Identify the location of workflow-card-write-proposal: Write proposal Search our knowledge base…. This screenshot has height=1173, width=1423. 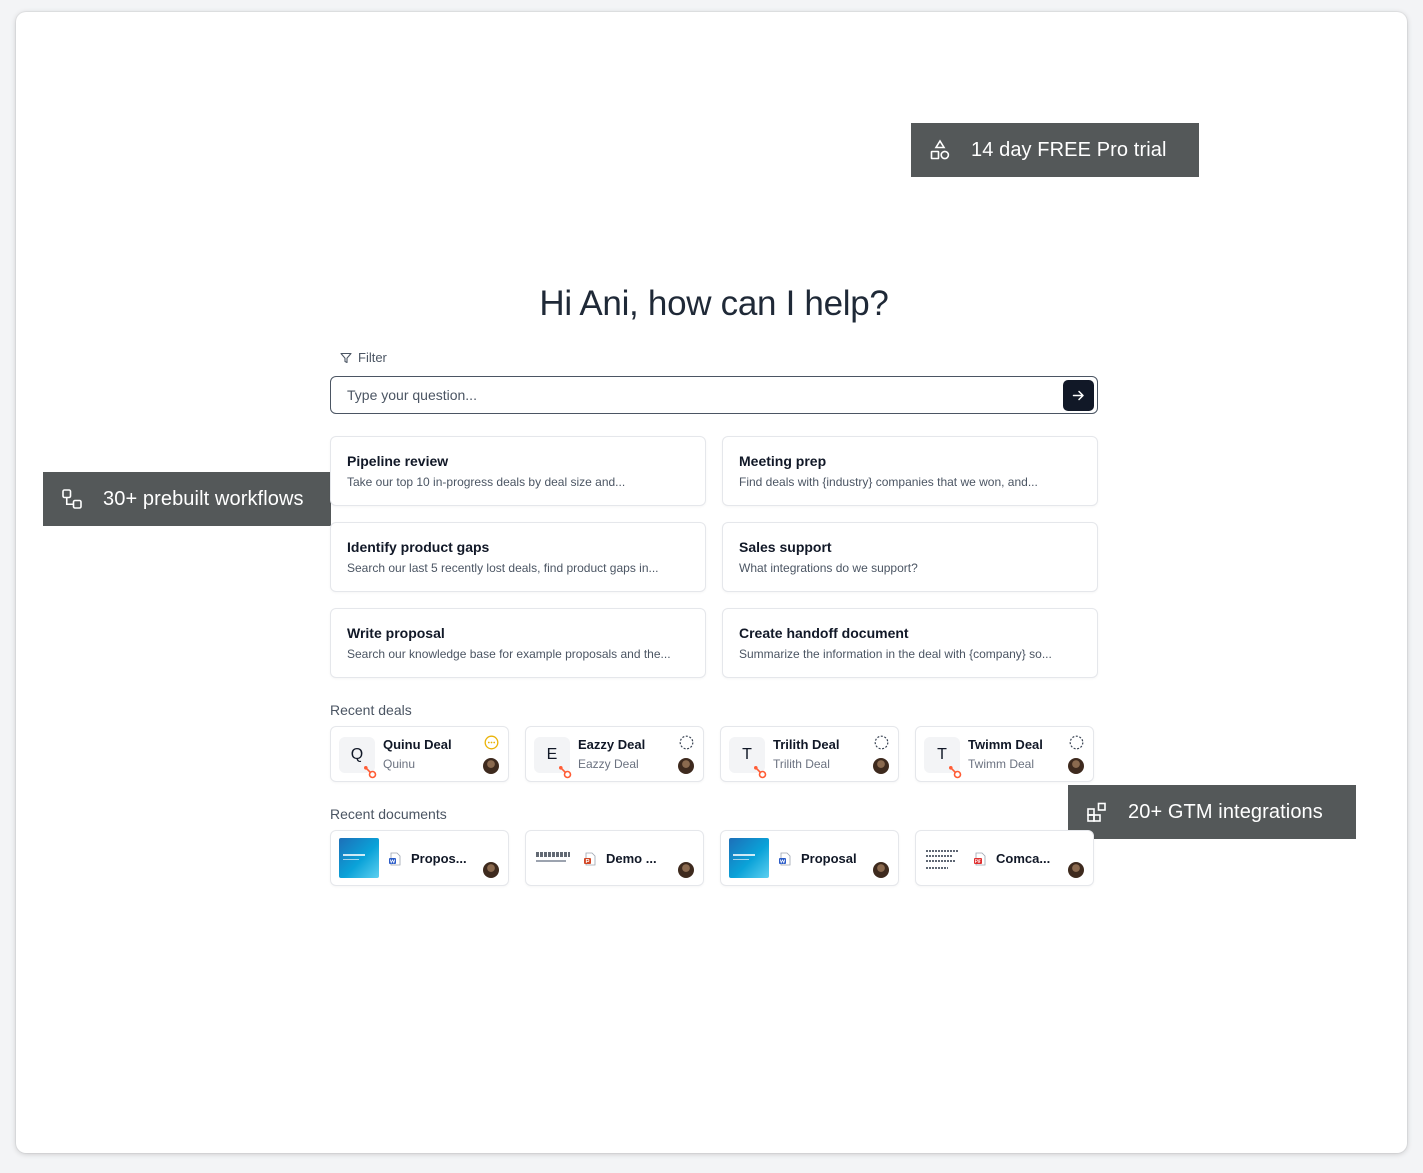
(518, 643).